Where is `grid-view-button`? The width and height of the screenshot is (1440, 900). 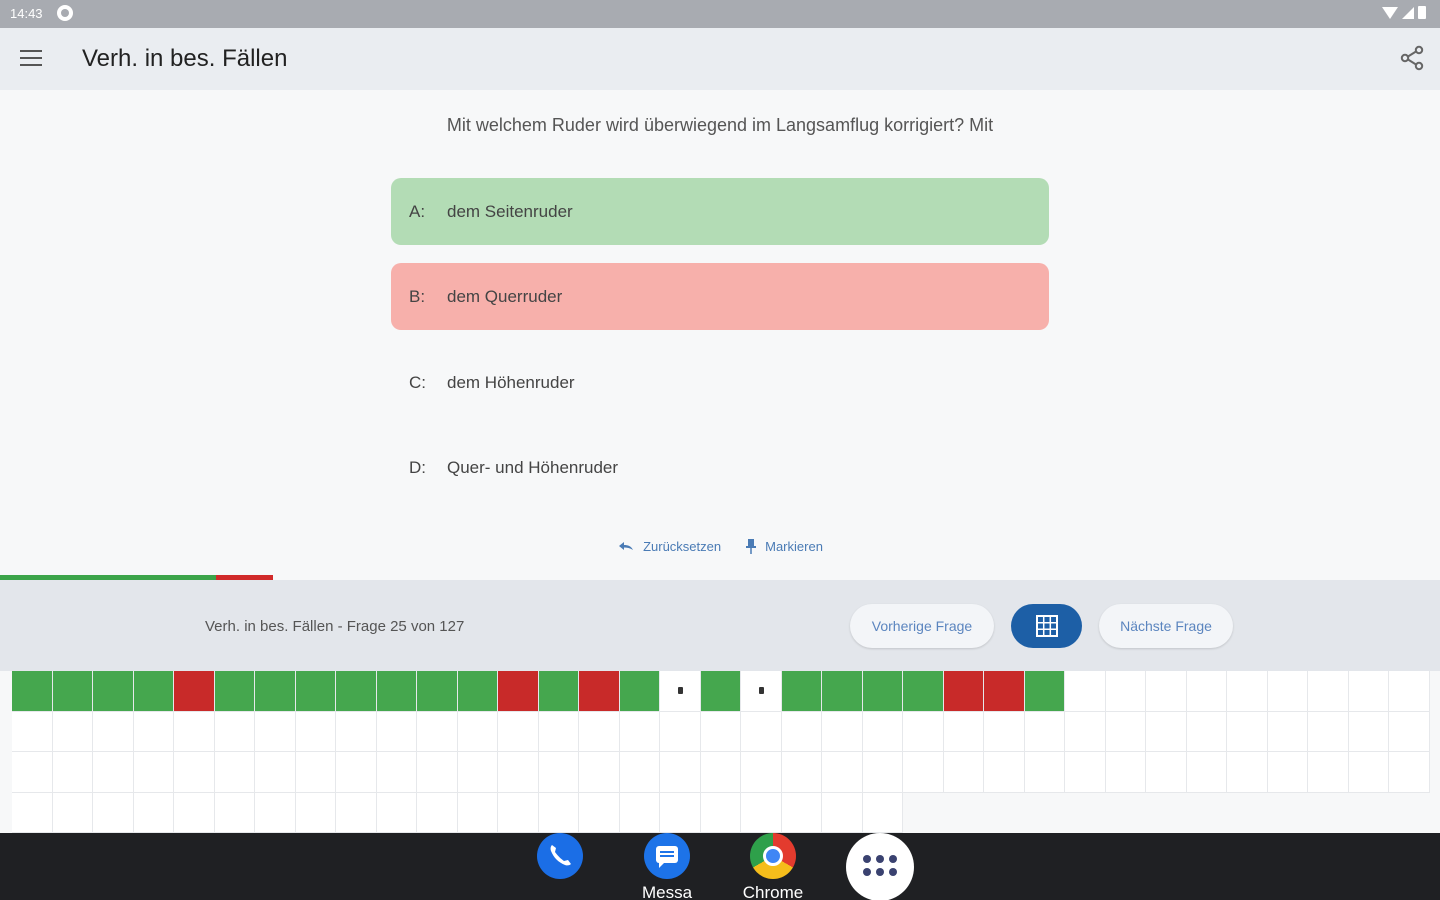
grid-view-button is located at coordinates (1046, 626).